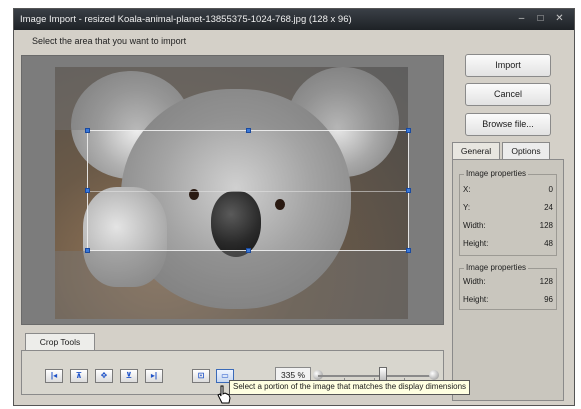 The height and width of the screenshot is (409, 581). What do you see at coordinates (548, 299) in the screenshot?
I see `image-height-value: 96` at bounding box center [548, 299].